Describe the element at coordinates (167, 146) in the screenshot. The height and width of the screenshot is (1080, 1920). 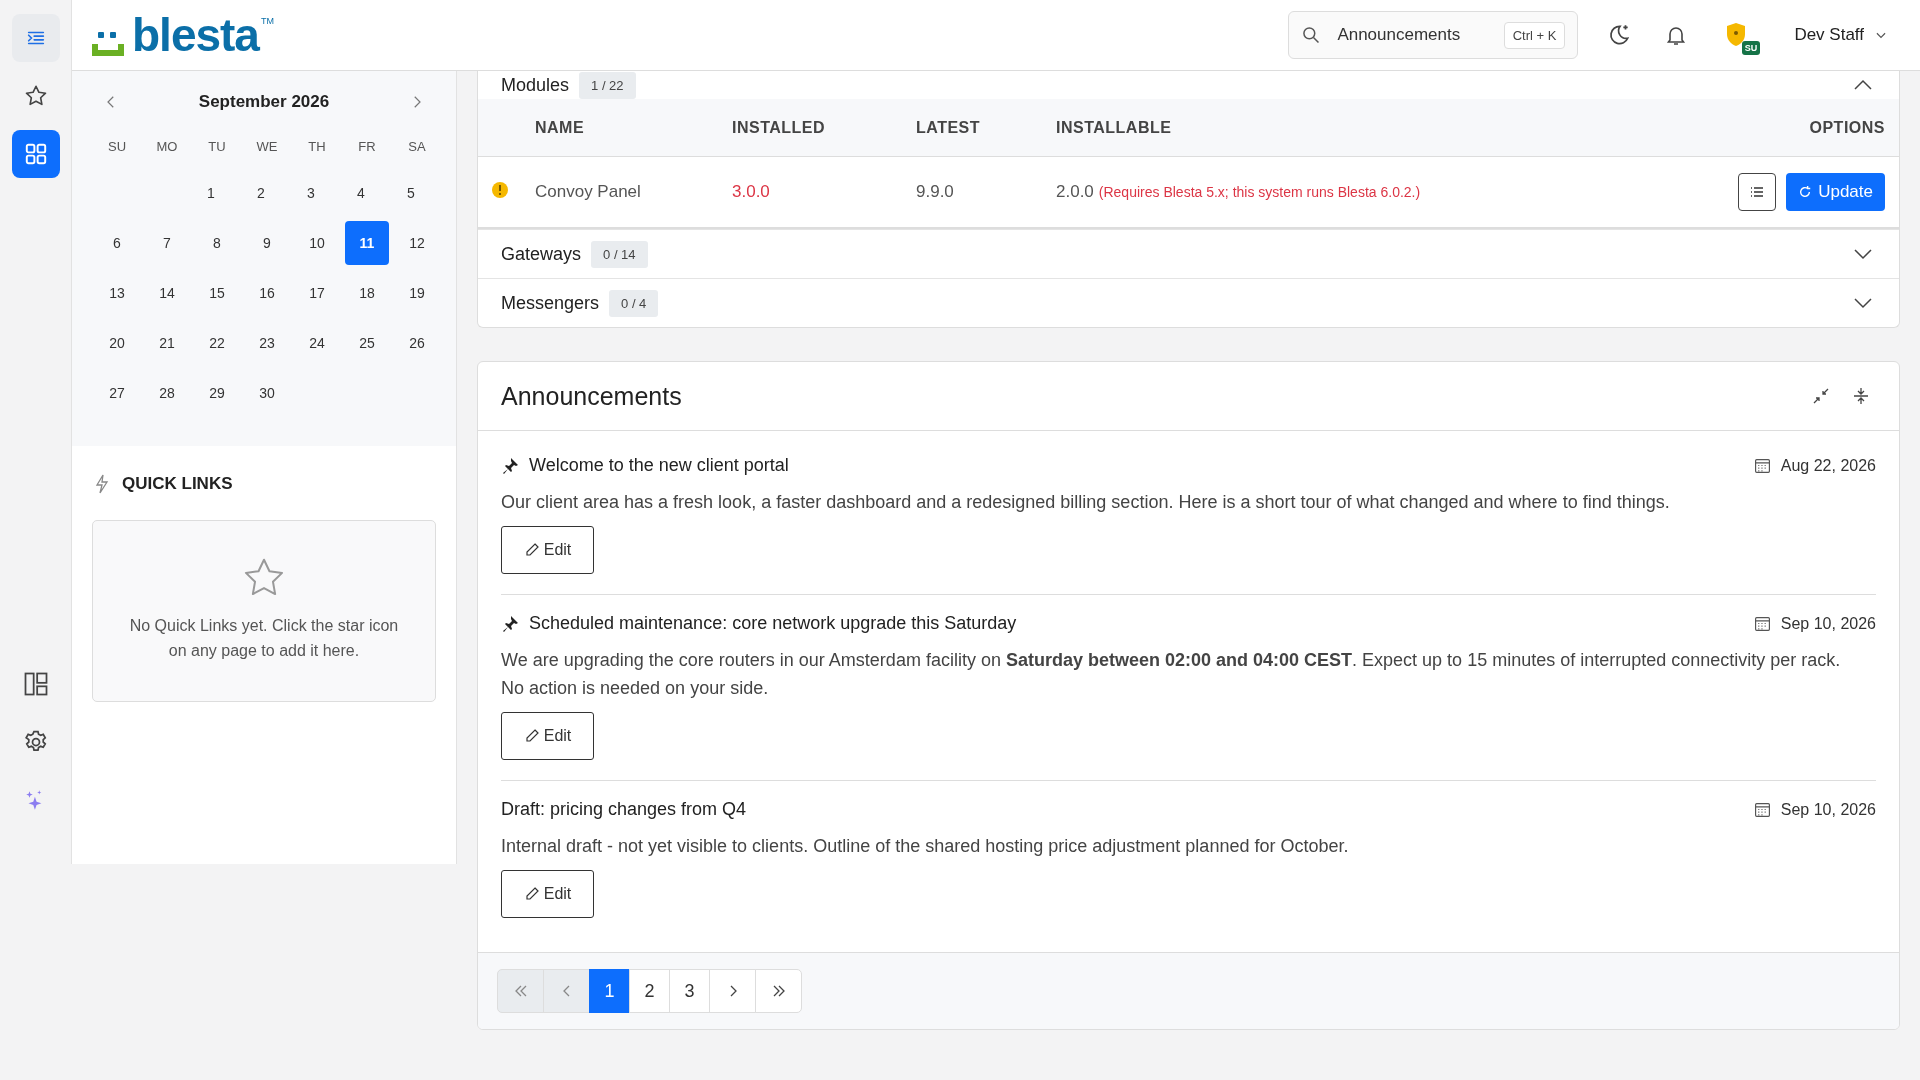
I see `weekday-label: MO` at that location.